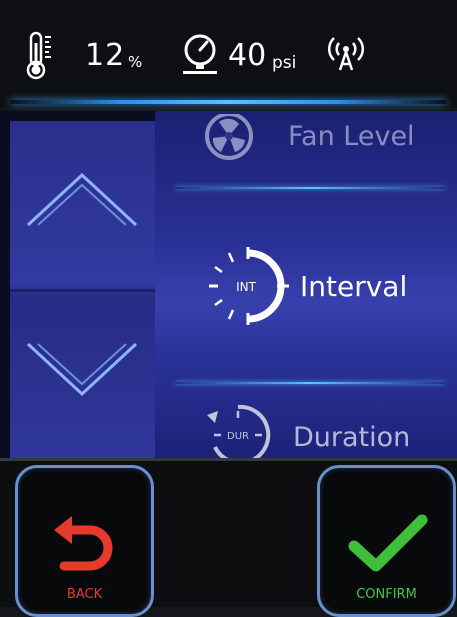  Describe the element at coordinates (200, 54) in the screenshot. I see `pressure-gauge-icon` at that location.